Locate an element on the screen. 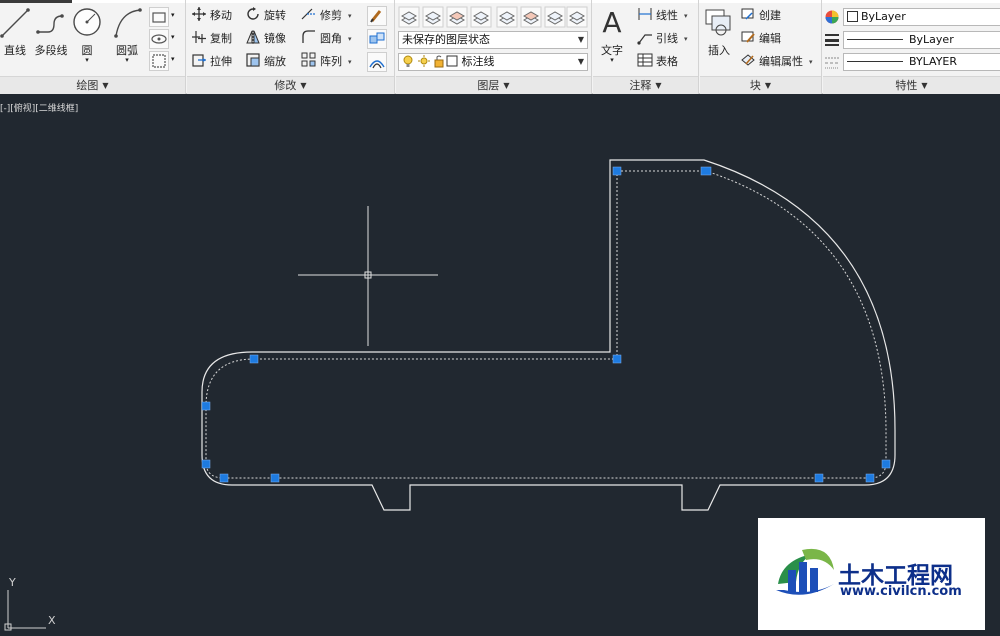 The image size is (1000, 636). crosshair-cursor is located at coordinates (368, 276).